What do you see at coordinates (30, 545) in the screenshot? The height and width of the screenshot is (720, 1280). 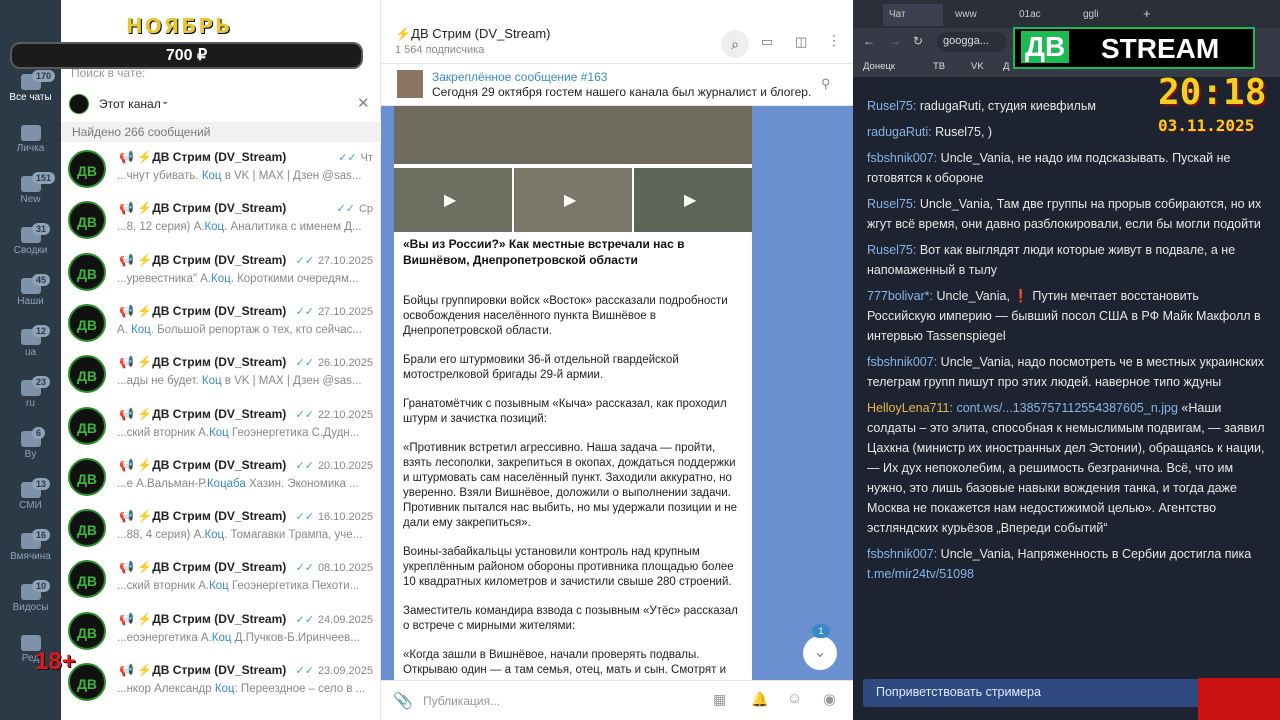 I see `folder-item: 16 Вмячина` at bounding box center [30, 545].